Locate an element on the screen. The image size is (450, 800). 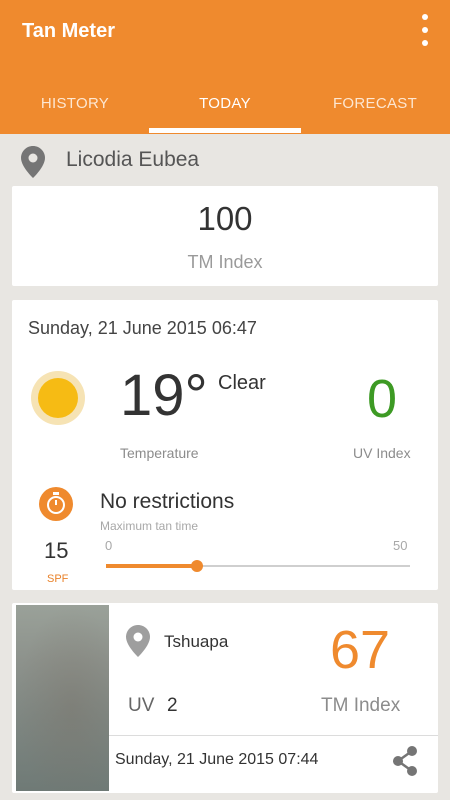
tan-restriction: No restrictions is located at coordinates (167, 501).